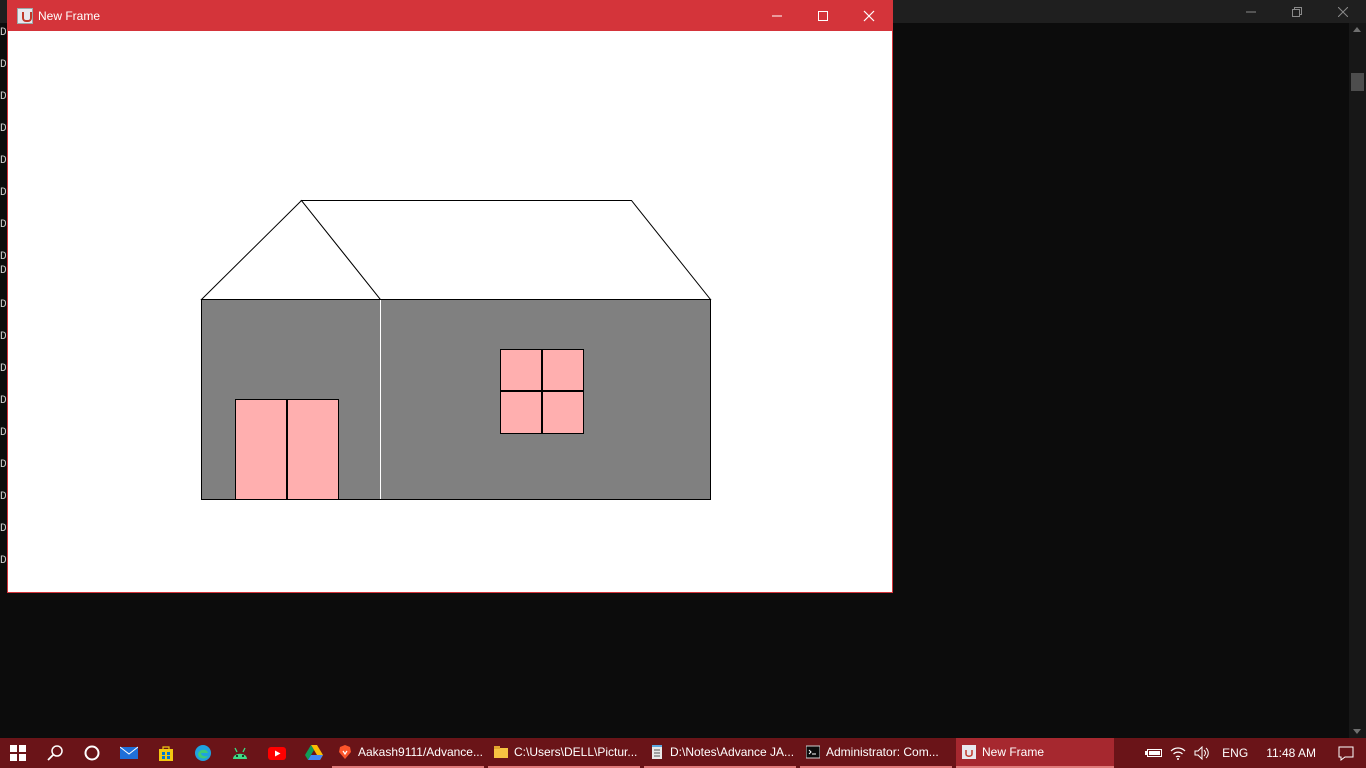 The height and width of the screenshot is (768, 1366). What do you see at coordinates (813, 752) in the screenshot?
I see `cmd-icon` at bounding box center [813, 752].